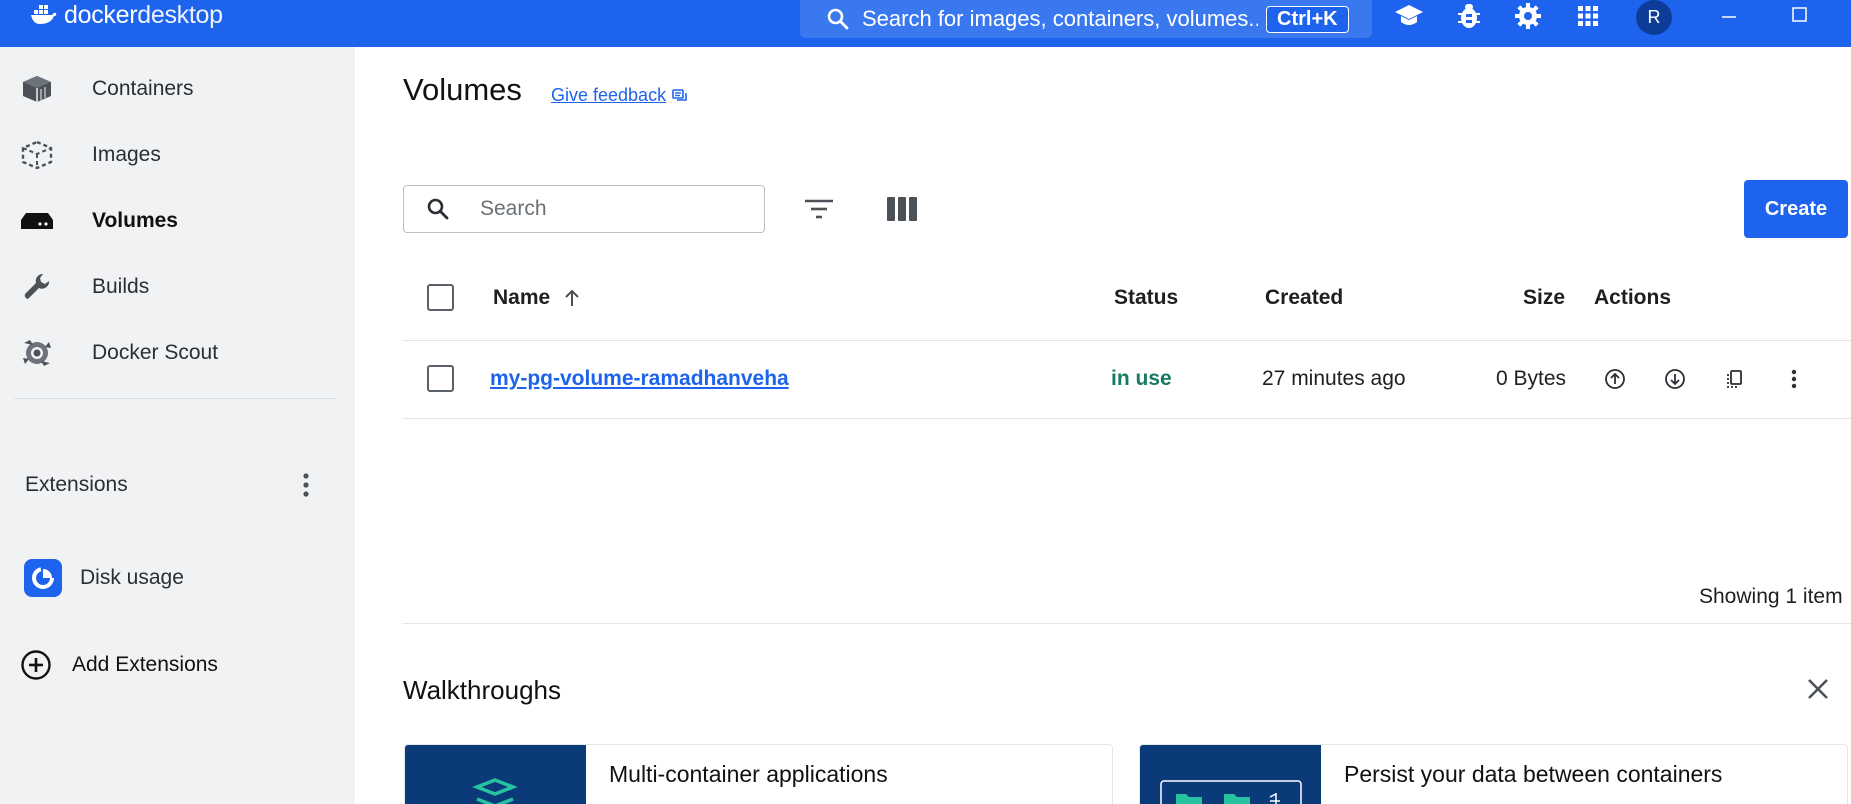 The height and width of the screenshot is (804, 1851). Describe the element at coordinates (1544, 298) in the screenshot. I see `column-header-size: Size` at that location.